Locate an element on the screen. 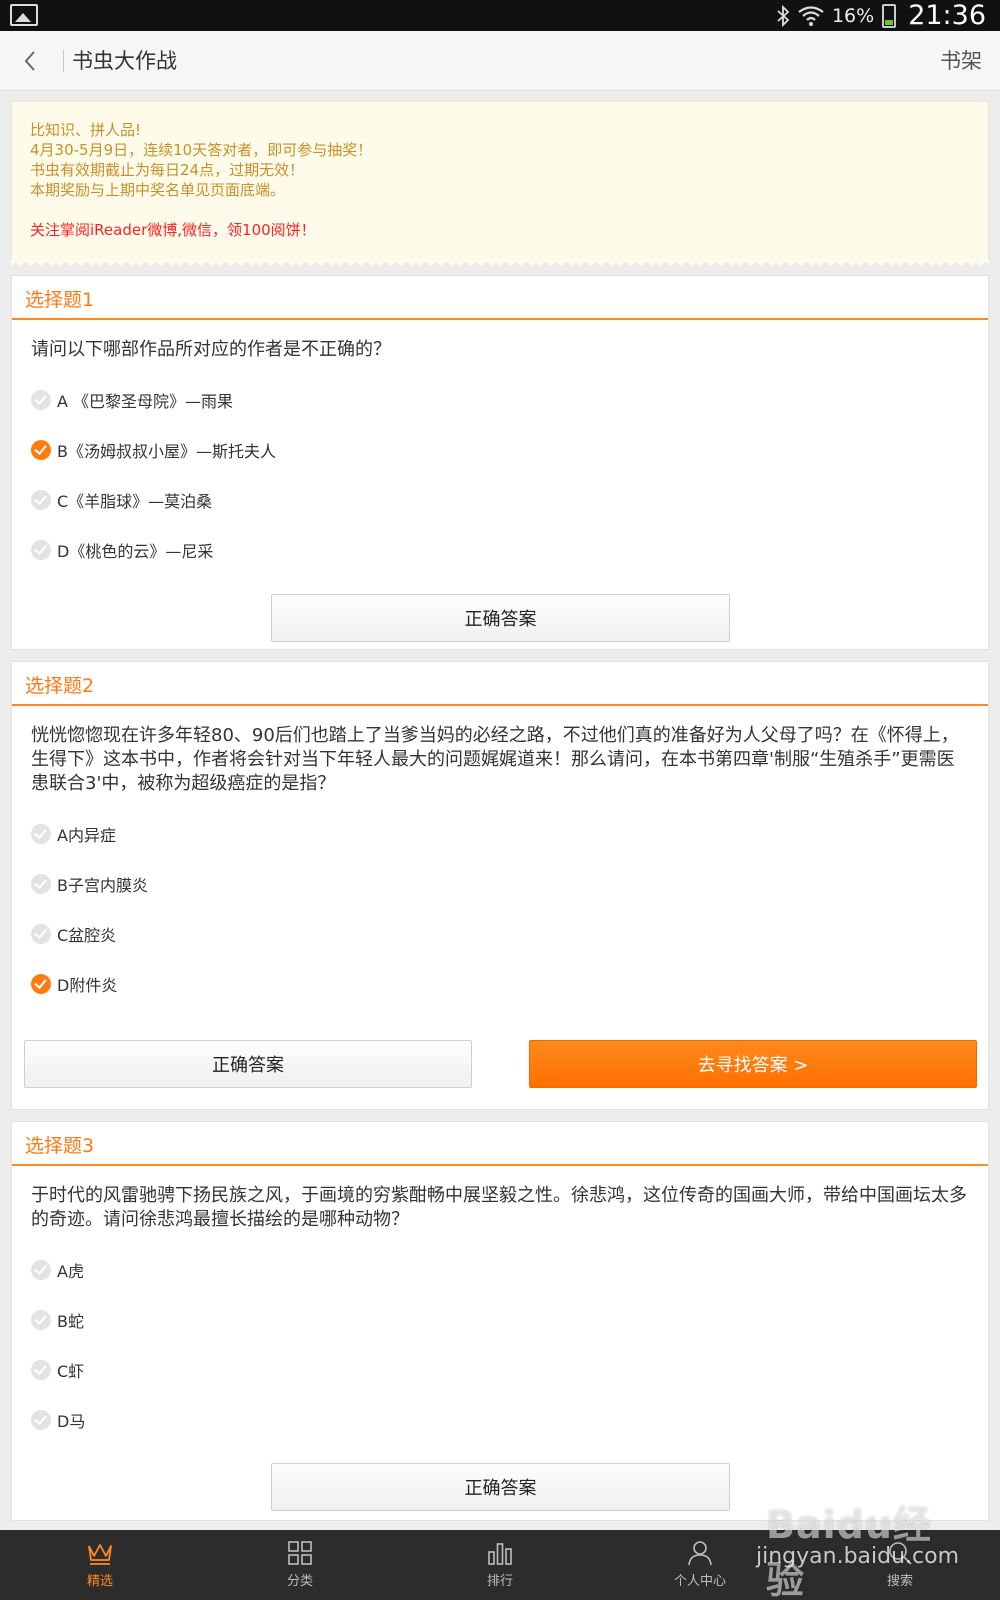  question-title: 选择题2 is located at coordinates (500, 684).